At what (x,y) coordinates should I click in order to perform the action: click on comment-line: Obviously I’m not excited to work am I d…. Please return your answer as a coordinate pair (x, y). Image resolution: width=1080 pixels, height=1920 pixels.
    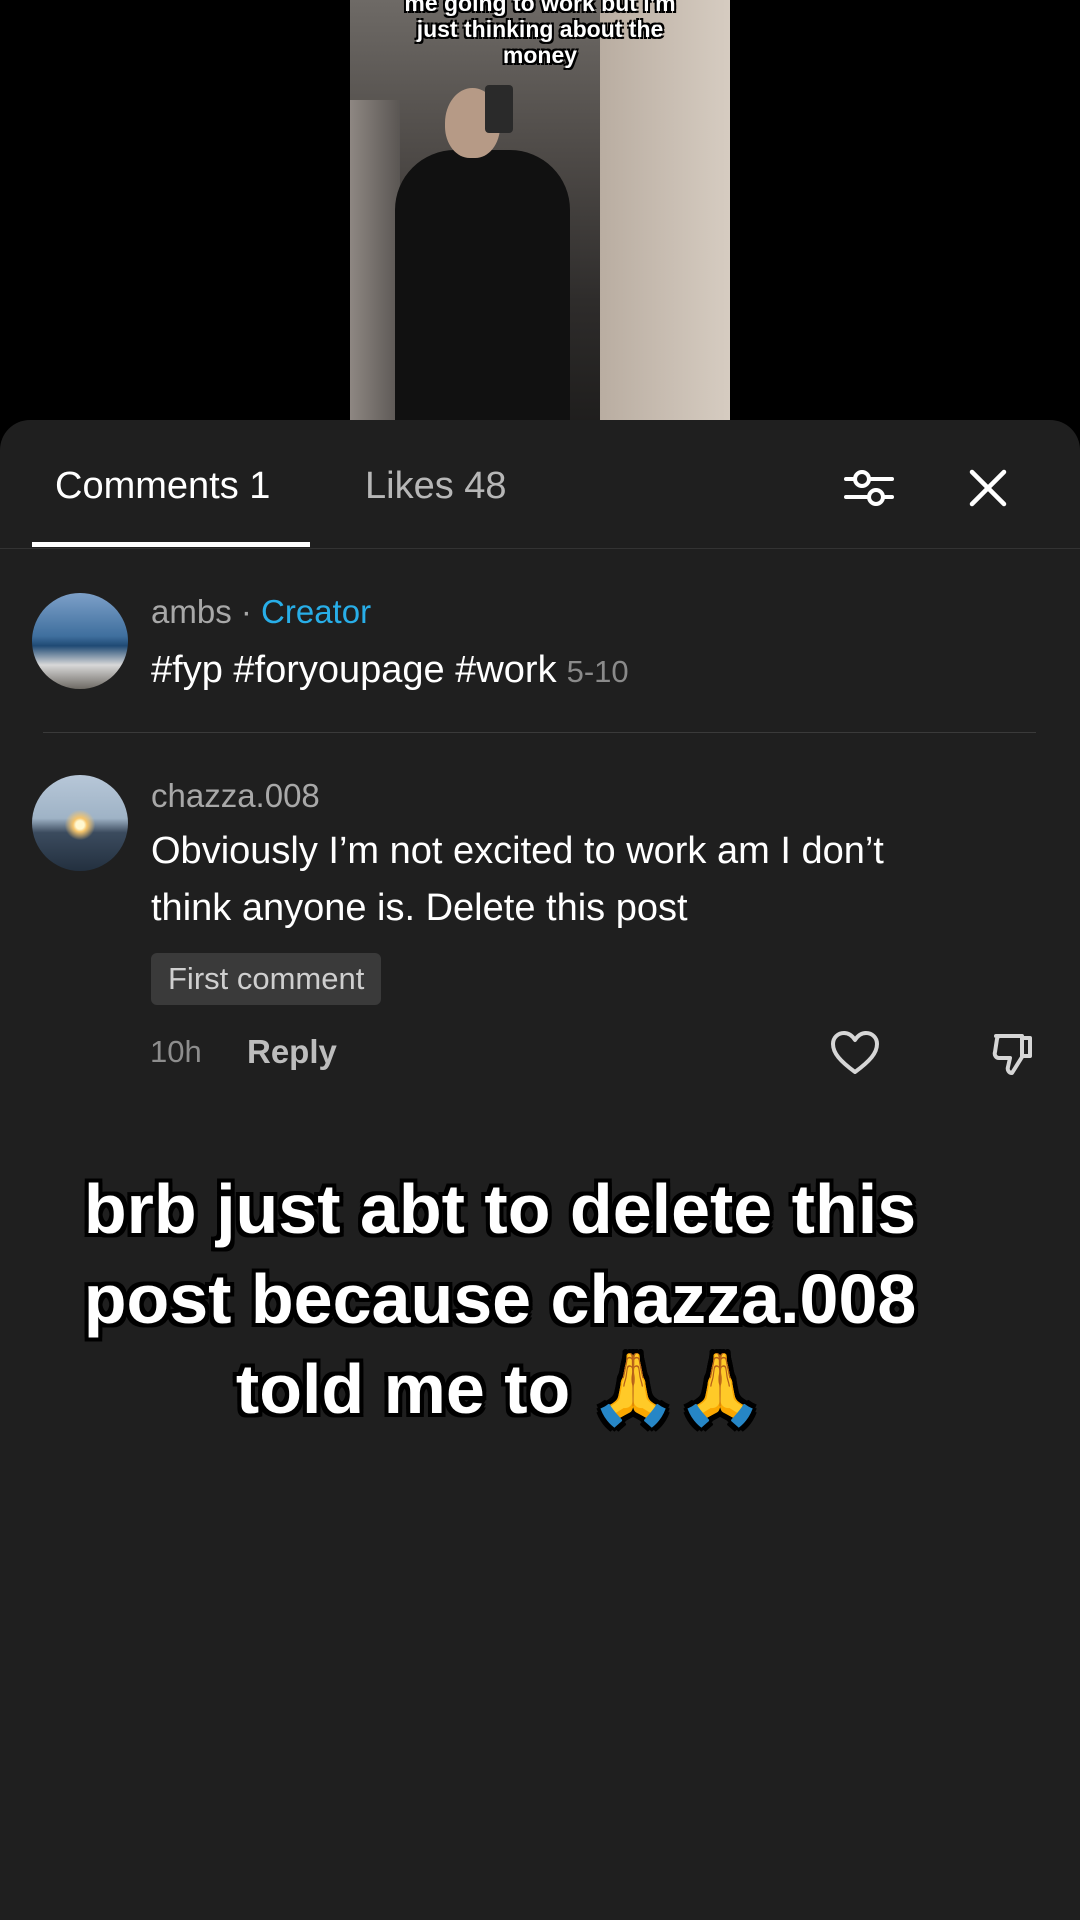
    Looking at the image, I should click on (517, 851).